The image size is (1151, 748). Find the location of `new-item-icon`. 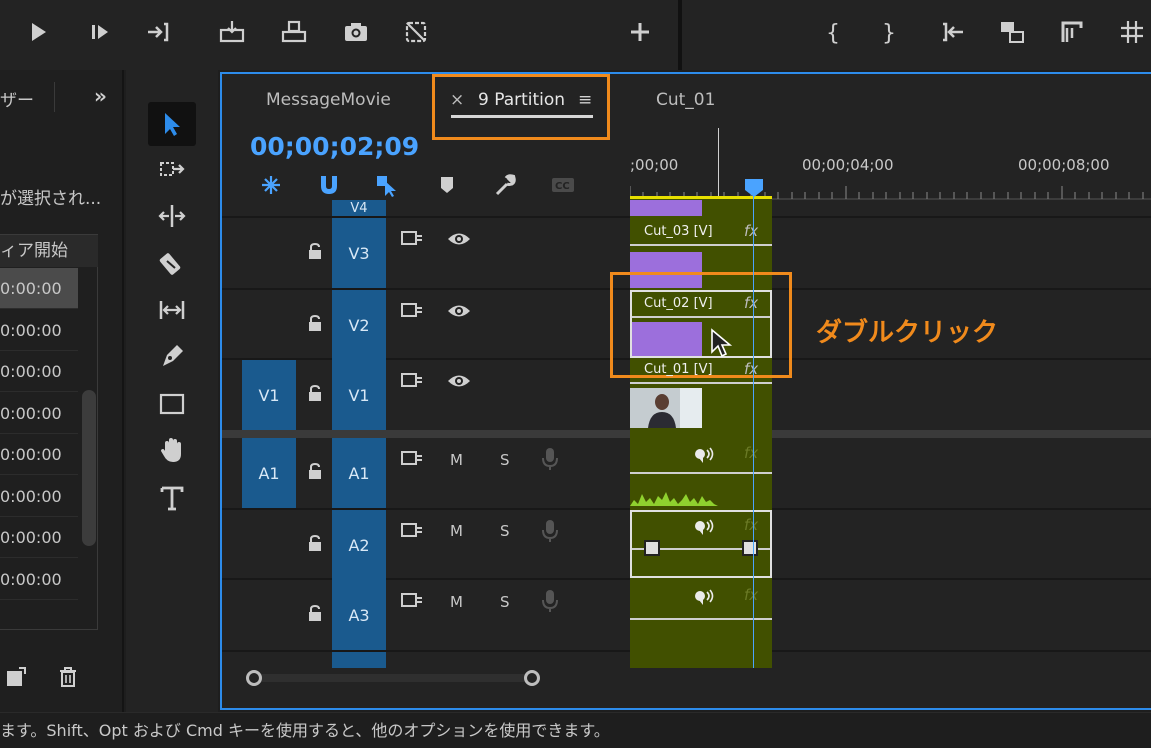

new-item-icon is located at coordinates (16, 677).